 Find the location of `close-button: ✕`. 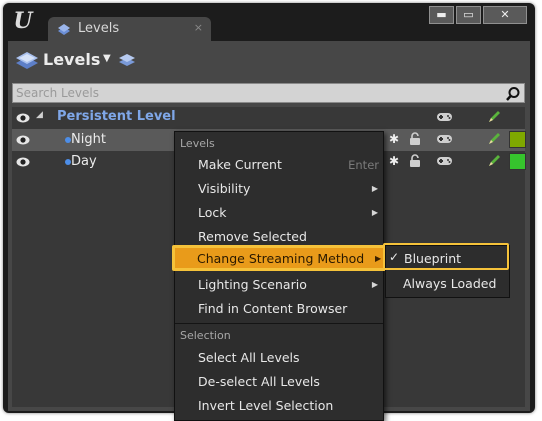

close-button: ✕ is located at coordinates (505, 15).